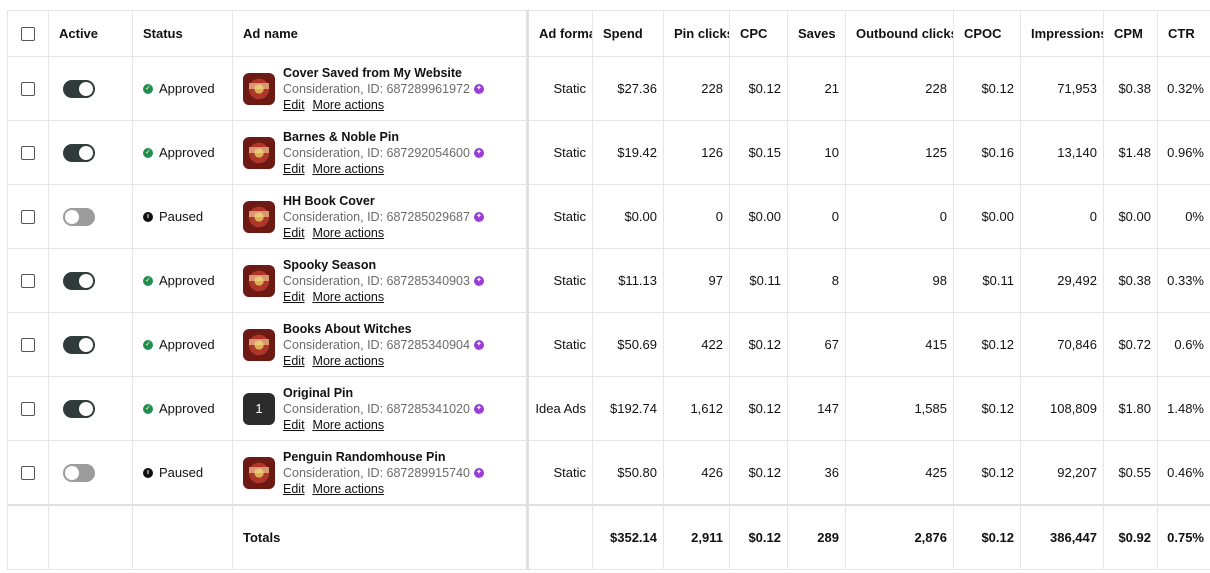 The height and width of the screenshot is (573, 1210). I want to click on pin-clicks-cell: 0, so click(696, 216).